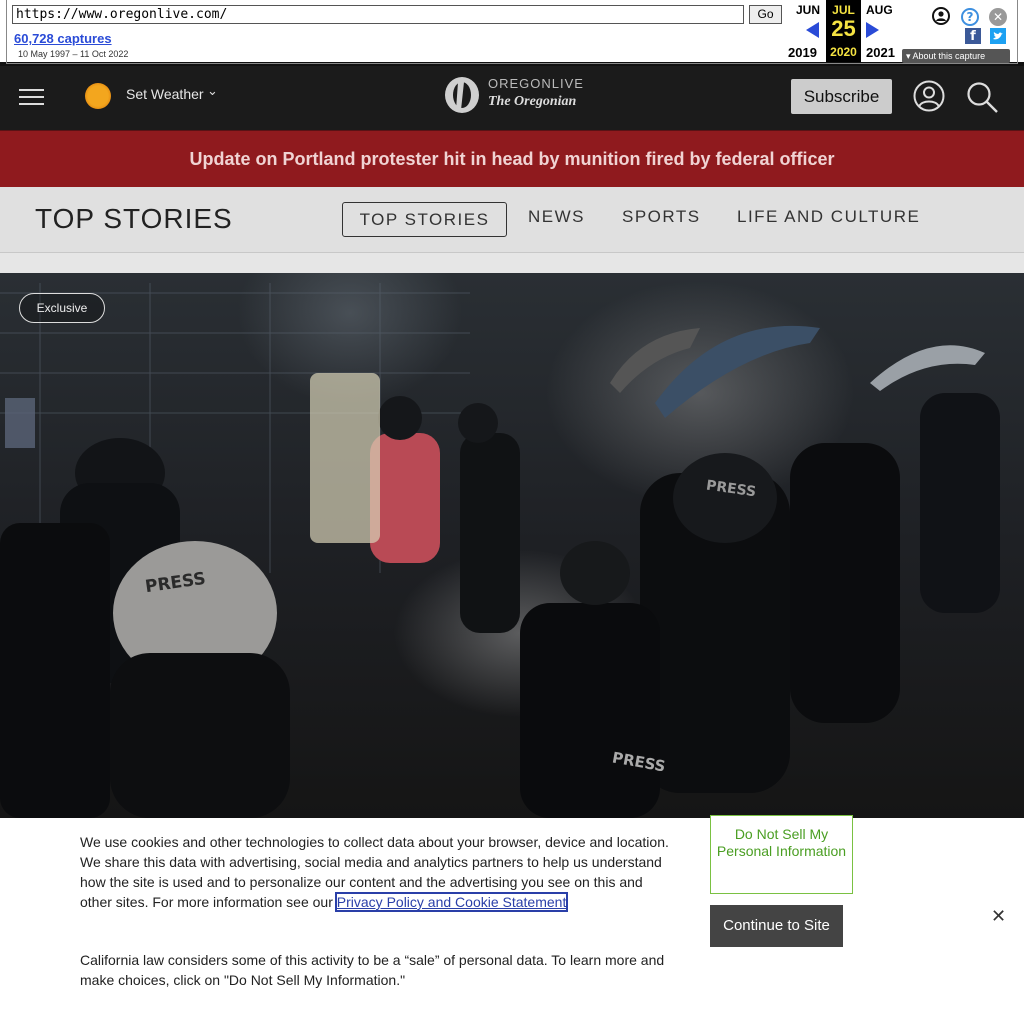  What do you see at coordinates (212, 91) in the screenshot?
I see `chevron-down-icon: ⌄` at bounding box center [212, 91].